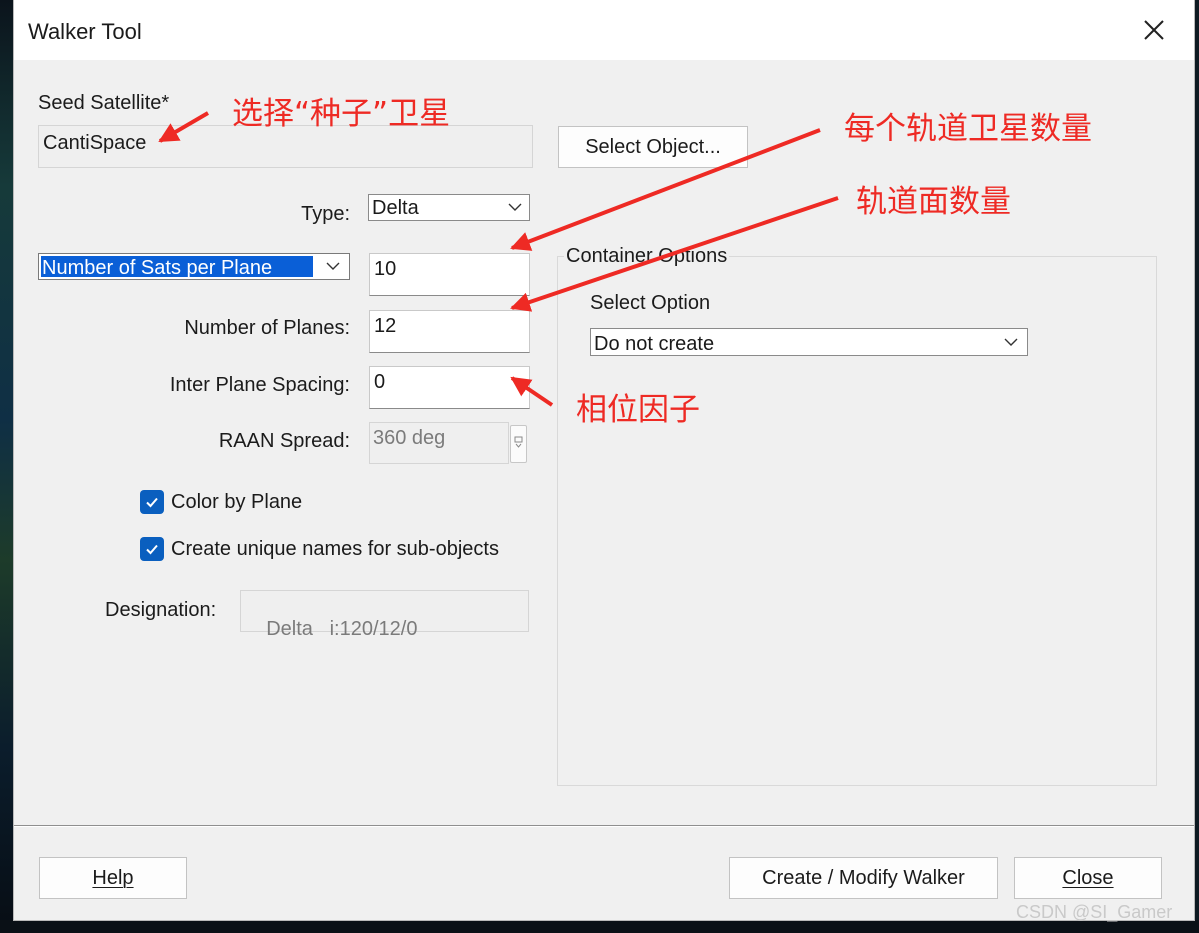 The width and height of the screenshot is (1199, 933). I want to click on number-of-planes-label: Number of Planes:, so click(267, 328).